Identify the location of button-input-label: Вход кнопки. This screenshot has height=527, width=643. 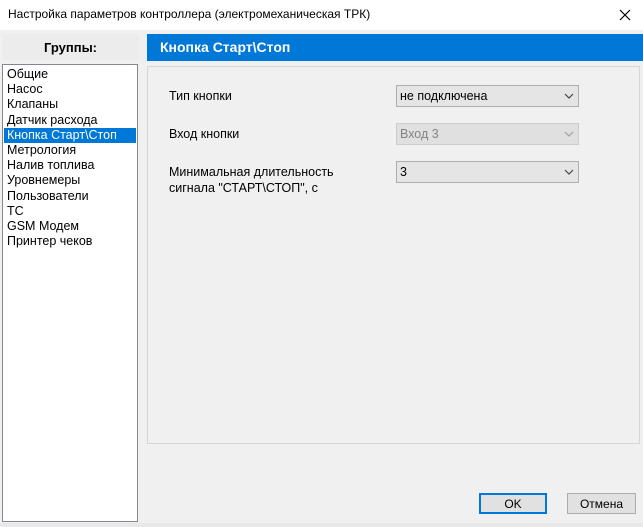
(204, 134).